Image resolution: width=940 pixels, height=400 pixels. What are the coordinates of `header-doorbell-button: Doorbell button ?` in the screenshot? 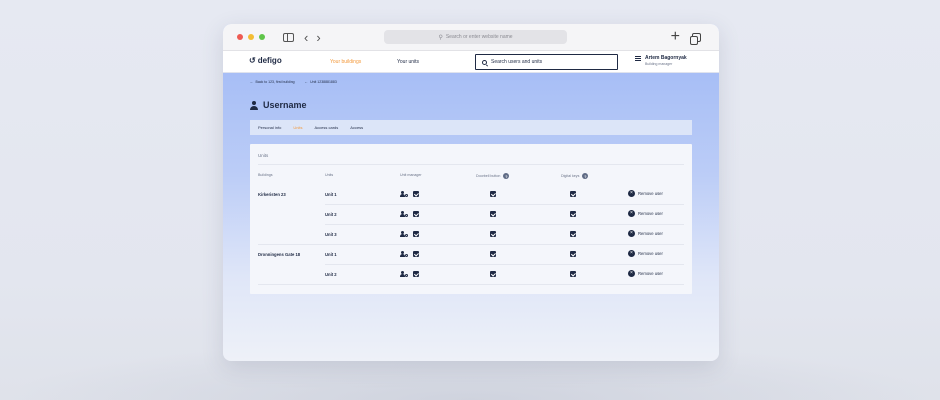 It's located at (493, 176).